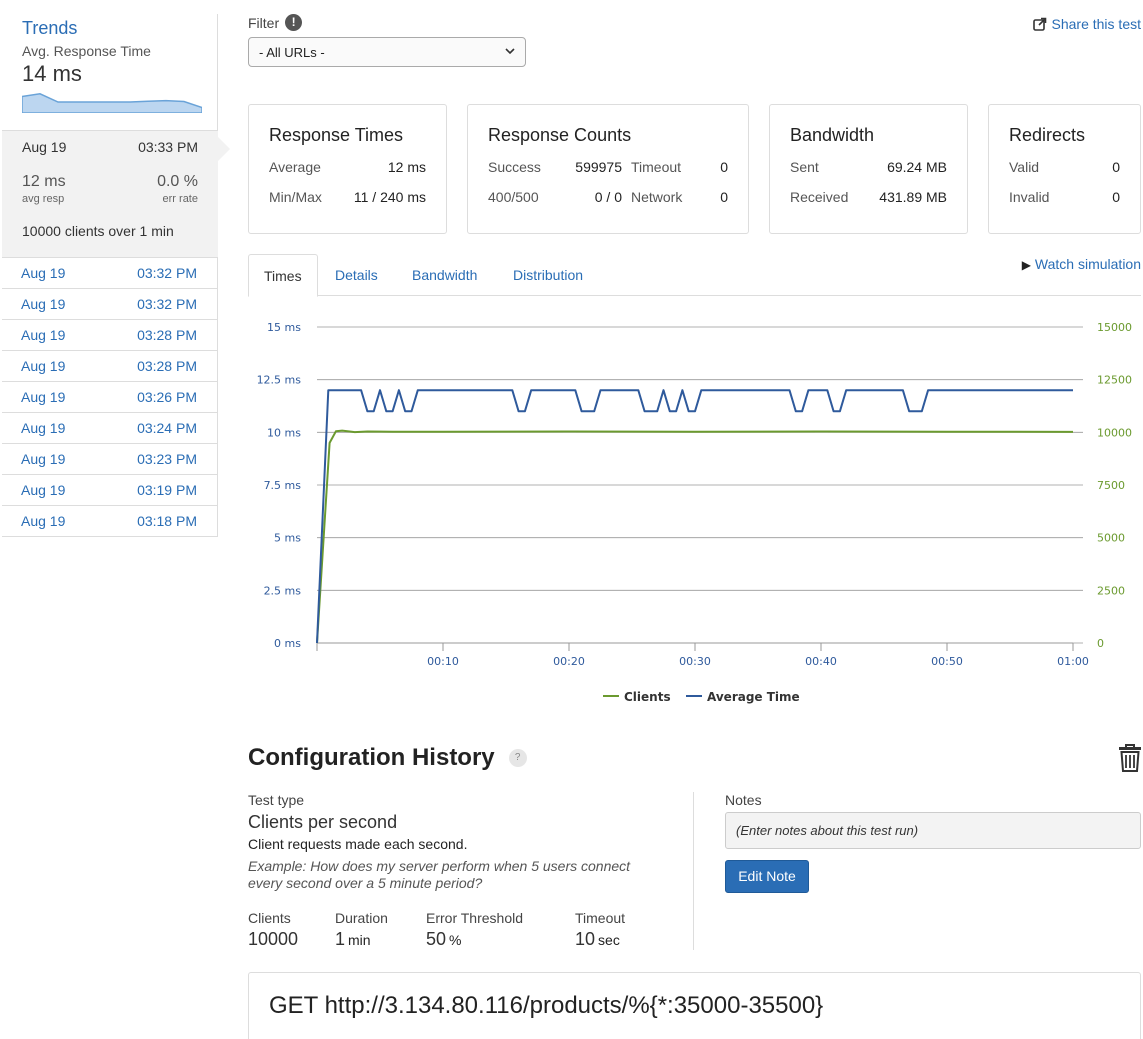  Describe the element at coordinates (167, 273) in the screenshot. I see `history-time: 03:32 PM` at that location.